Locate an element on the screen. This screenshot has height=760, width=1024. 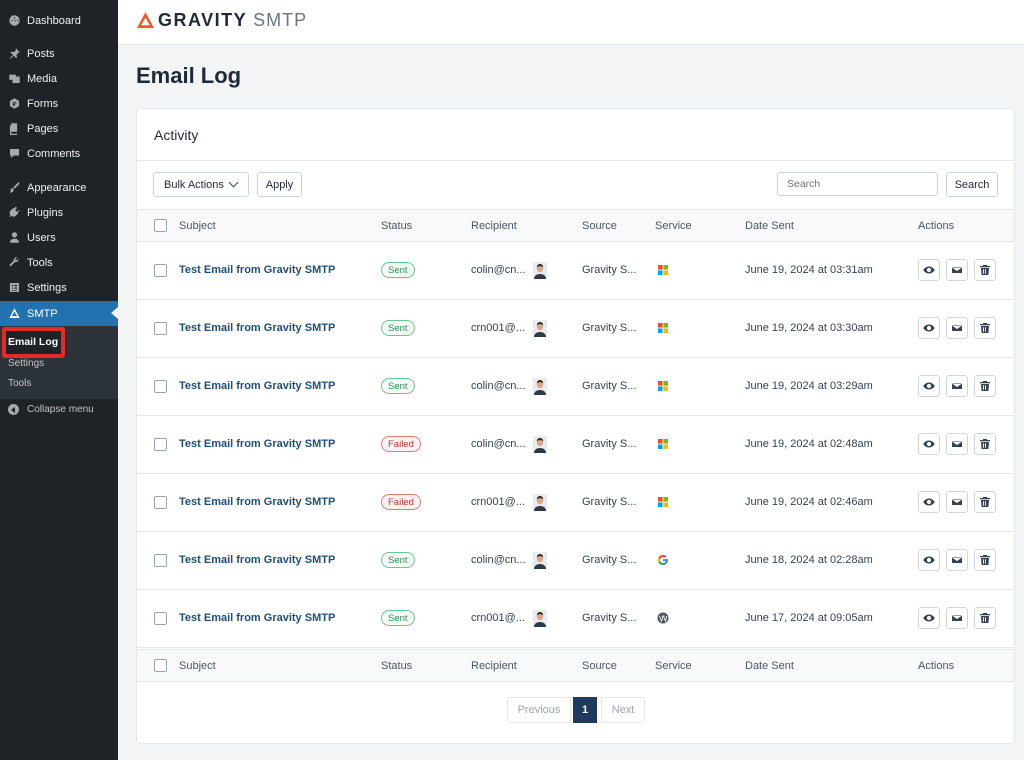
sidebar-item-comments: Comments is located at coordinates (59, 153).